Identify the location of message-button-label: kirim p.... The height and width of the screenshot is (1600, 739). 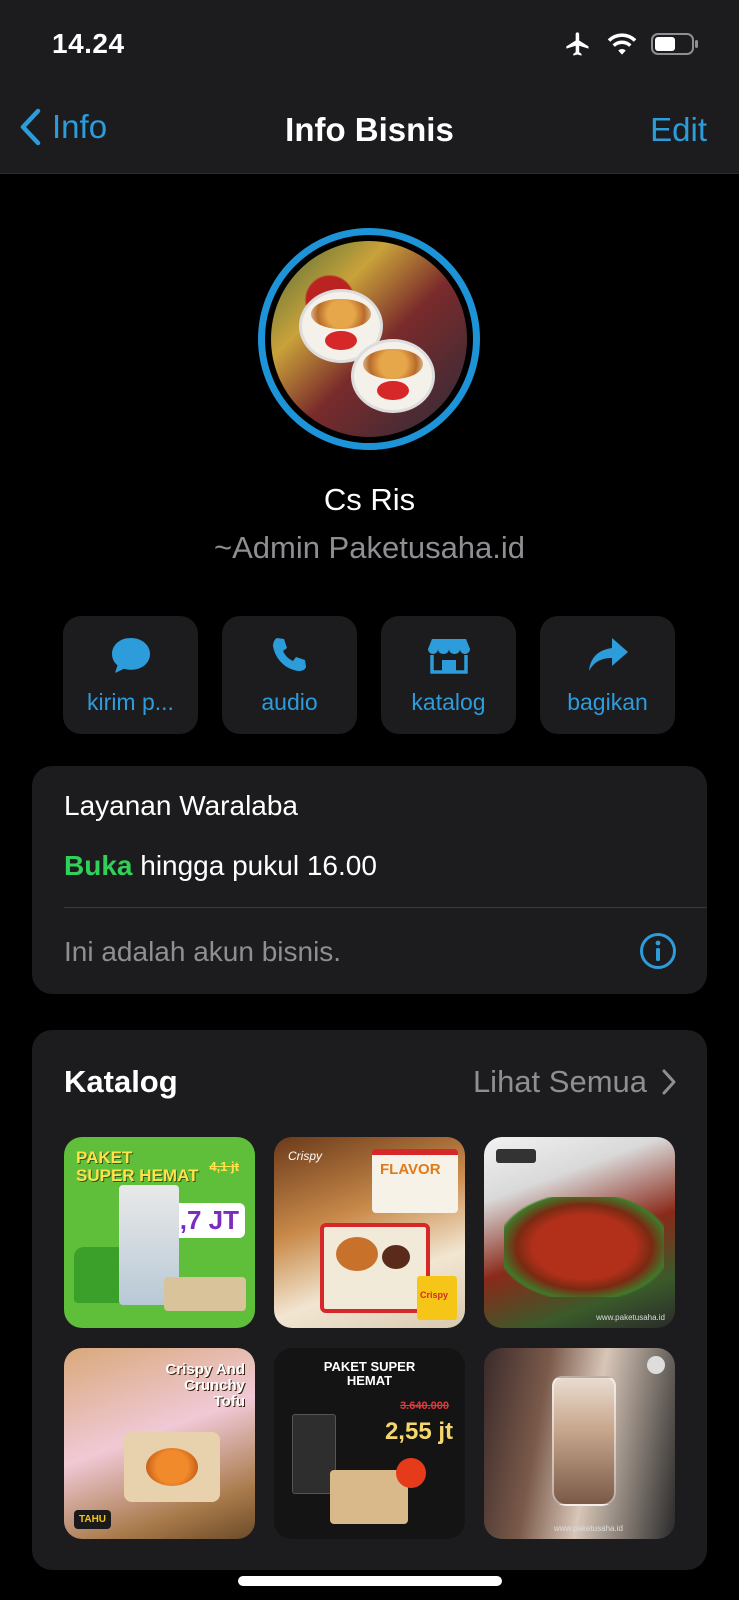
(130, 701).